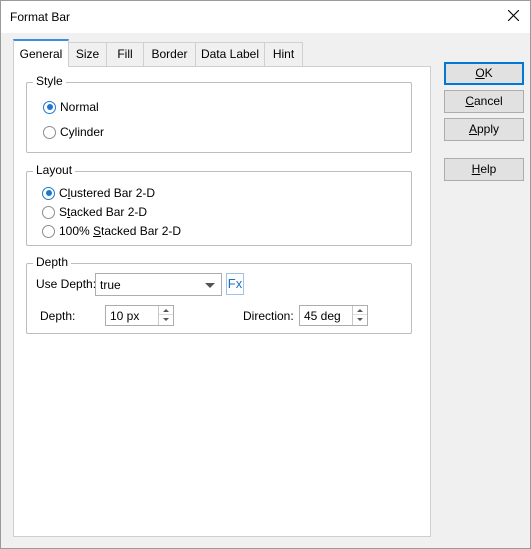  I want to click on direction-value: 45 deg, so click(322, 316).